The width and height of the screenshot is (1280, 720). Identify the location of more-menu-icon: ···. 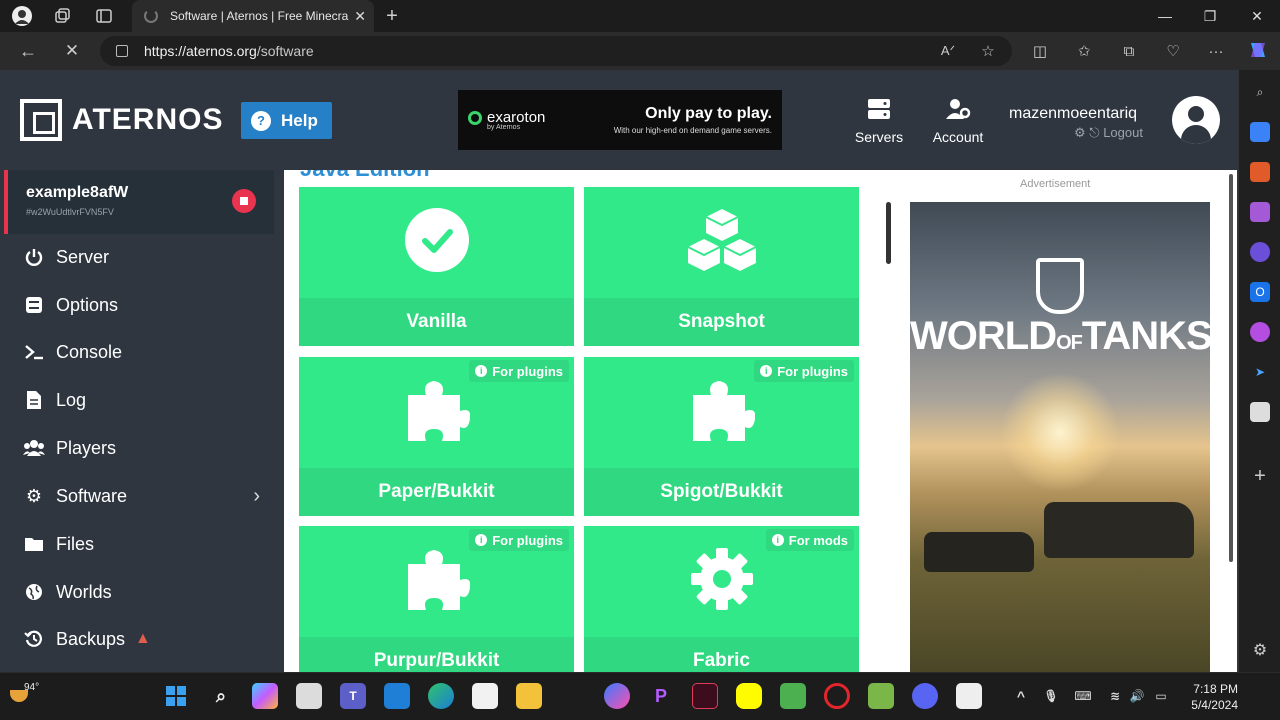
(1216, 51).